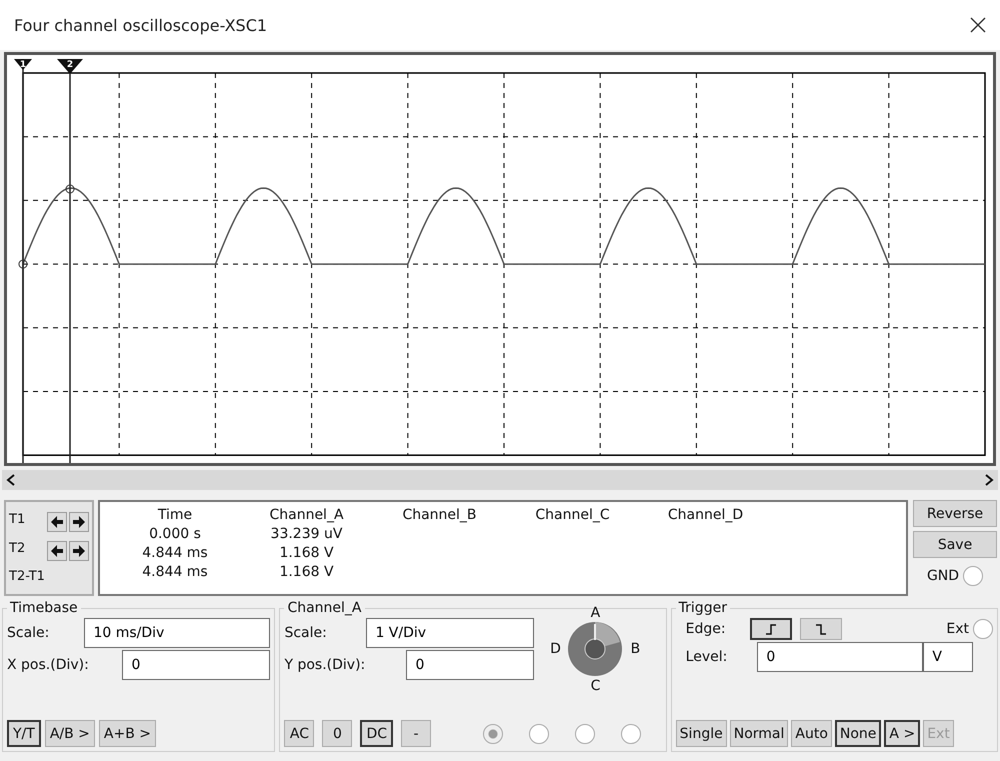  I want to click on rising-edge-icon, so click(771, 629).